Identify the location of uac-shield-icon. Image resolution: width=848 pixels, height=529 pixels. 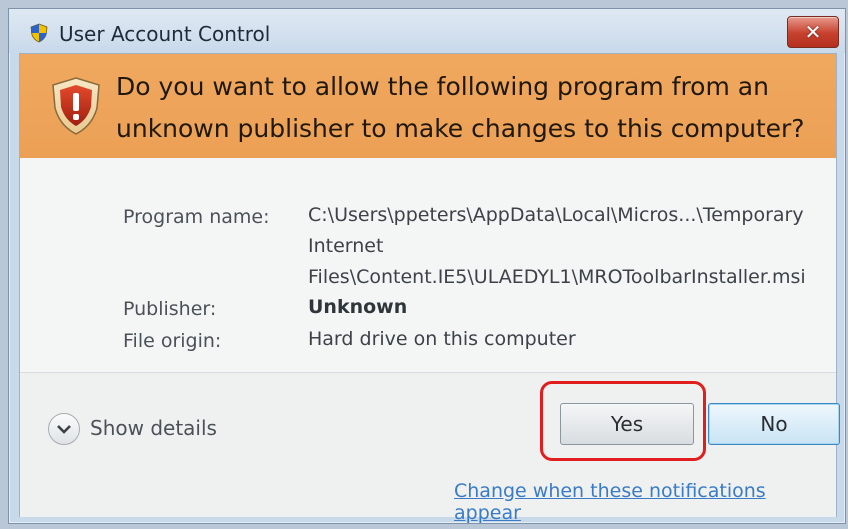
(39, 33).